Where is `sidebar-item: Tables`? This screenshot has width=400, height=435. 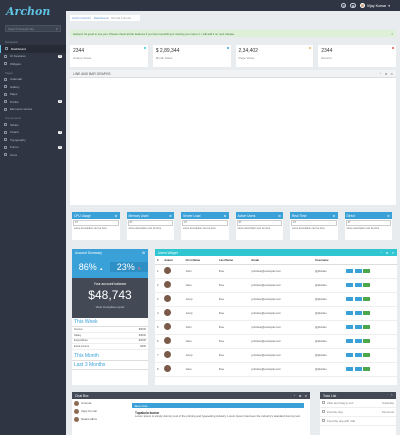 sidebar-item: Tables is located at coordinates (33, 125).